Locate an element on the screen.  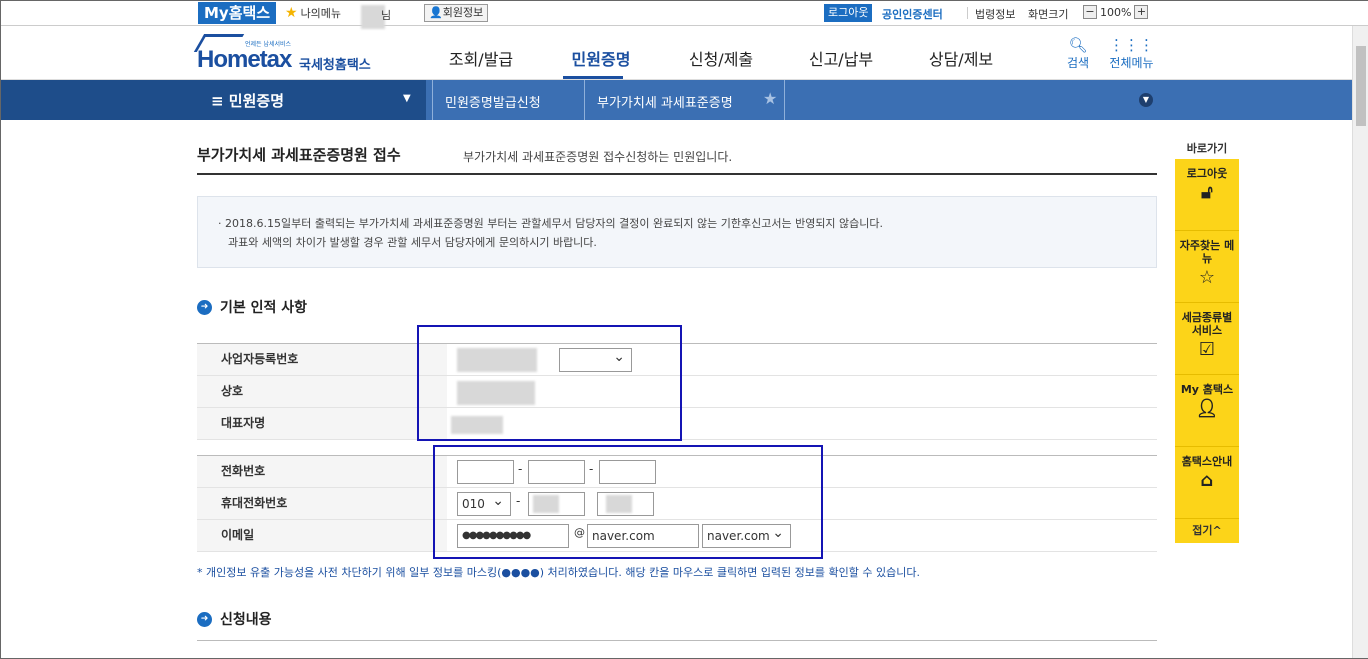
hometax-logo: 언제든 납세서비스 Hometax 국세청홈택스 is located at coordinates (290, 53).